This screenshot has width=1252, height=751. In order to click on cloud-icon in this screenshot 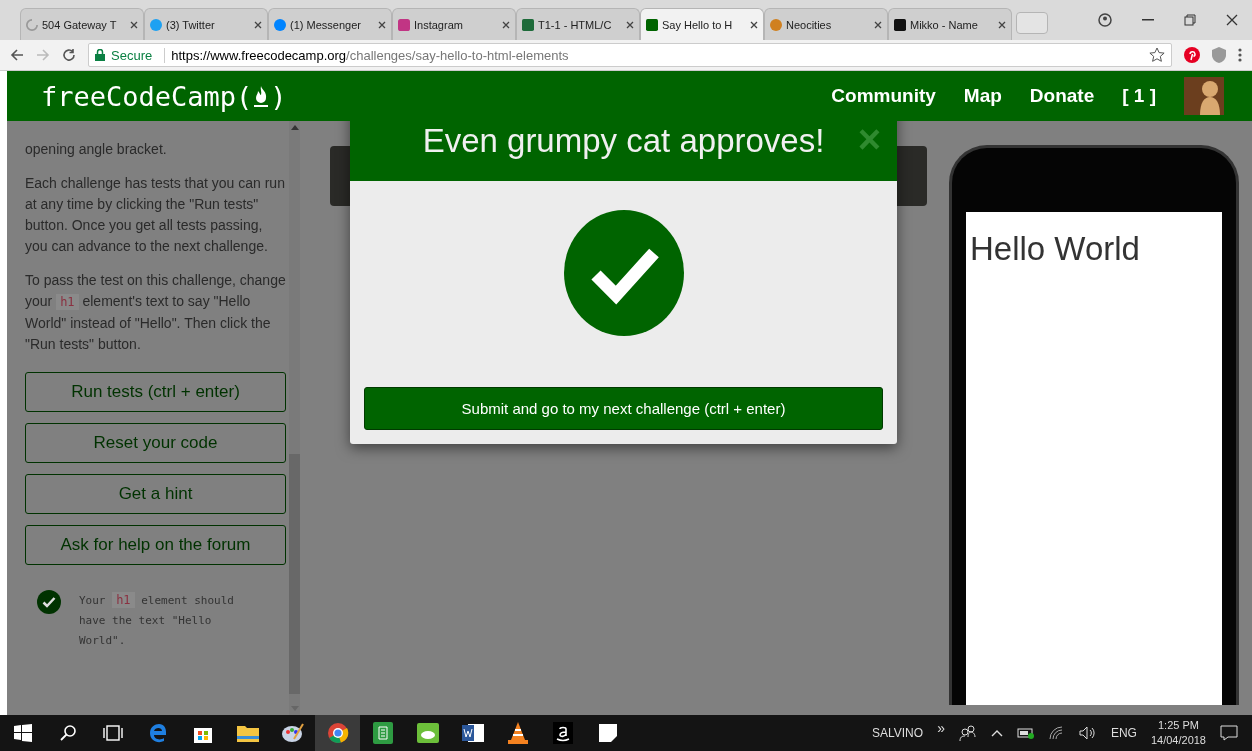, I will do `click(427, 733)`.